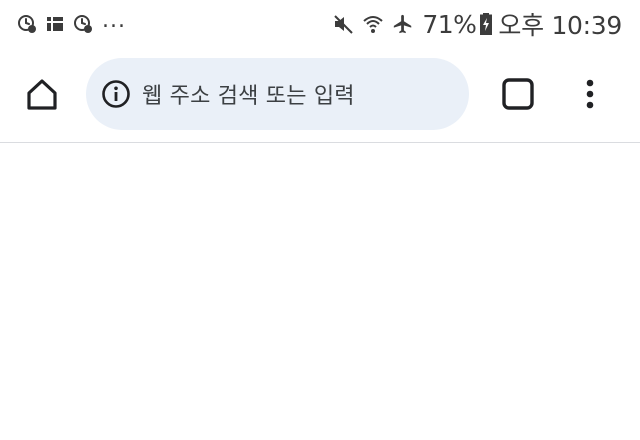 The height and width of the screenshot is (440, 640). What do you see at coordinates (449, 24) in the screenshot?
I see `battery-percent: 71%` at bounding box center [449, 24].